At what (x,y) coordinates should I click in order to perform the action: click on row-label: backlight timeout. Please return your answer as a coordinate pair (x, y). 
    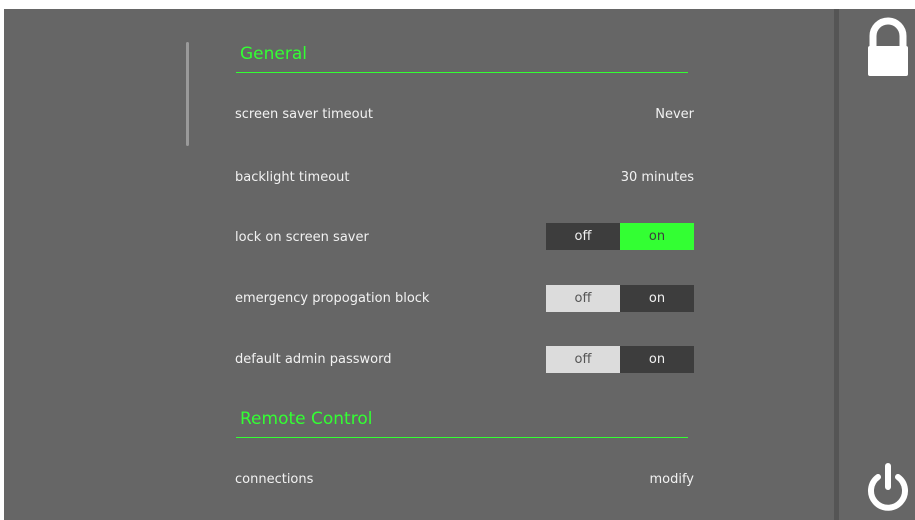
    Looking at the image, I should click on (292, 177).